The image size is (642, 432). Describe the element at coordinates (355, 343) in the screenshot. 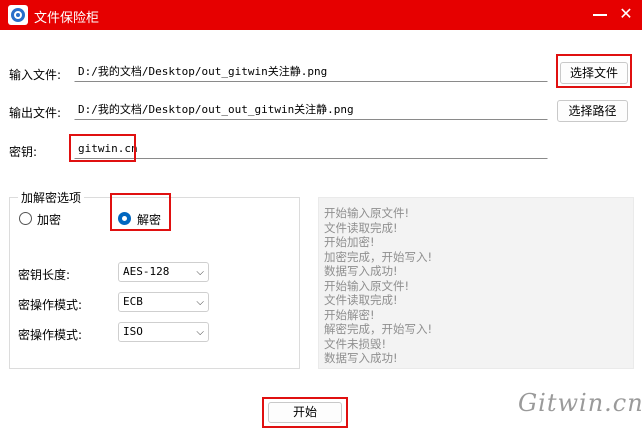

I see `log-line: 文件未损毁!` at that location.